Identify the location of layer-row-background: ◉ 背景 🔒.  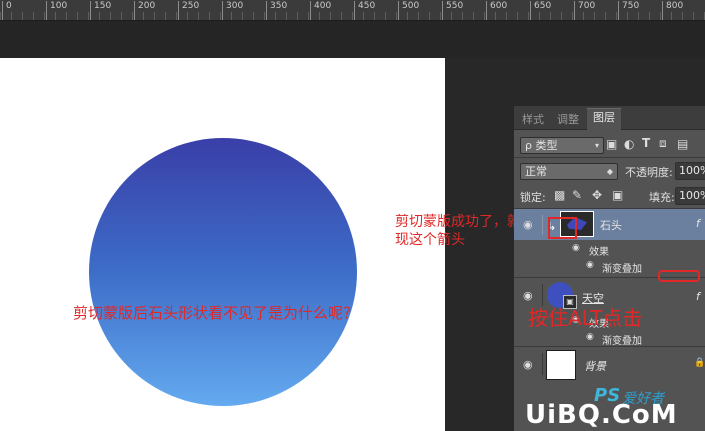
(609, 364).